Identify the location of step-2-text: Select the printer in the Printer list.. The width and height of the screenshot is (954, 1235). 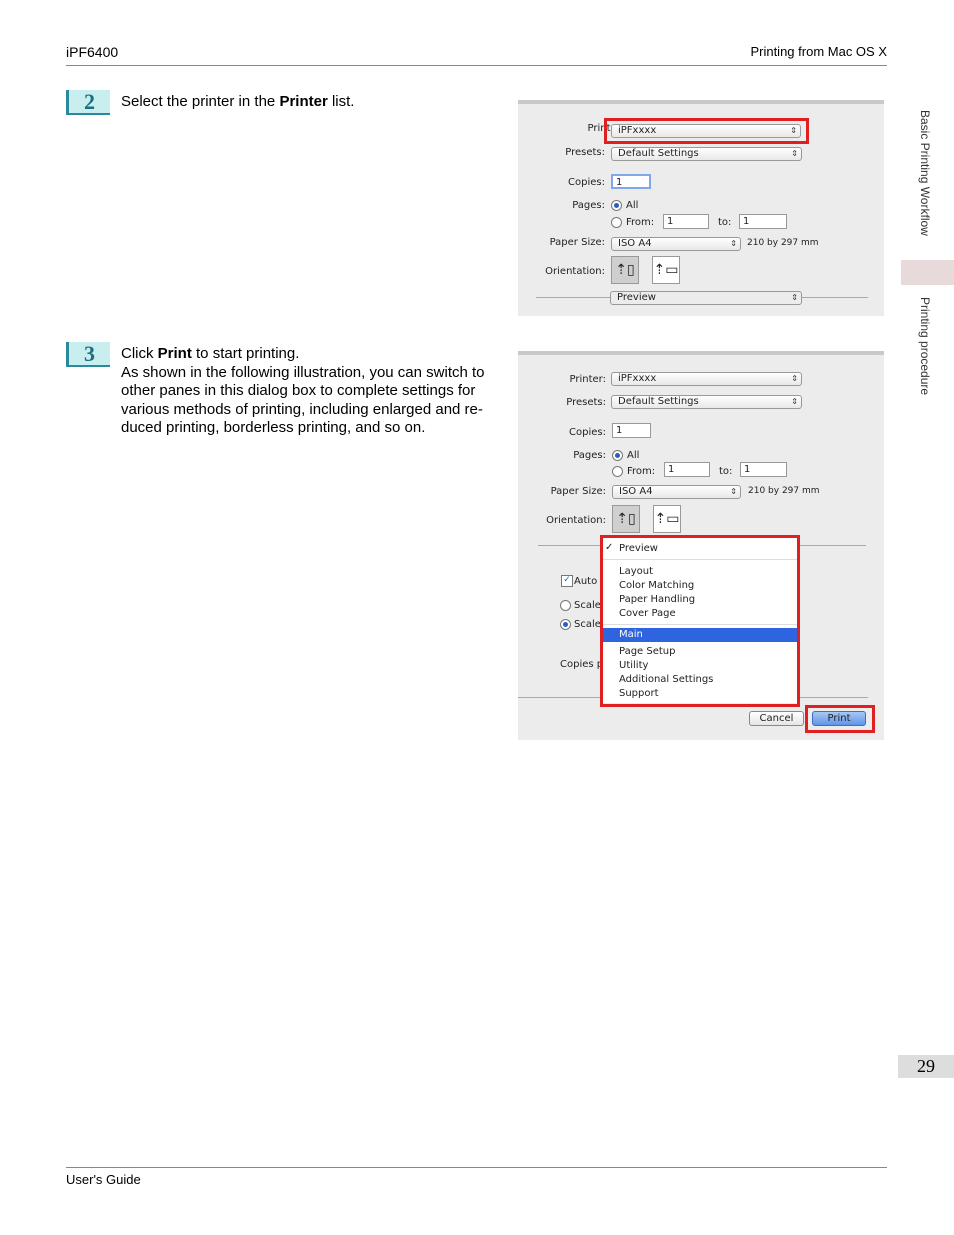
(237, 102).